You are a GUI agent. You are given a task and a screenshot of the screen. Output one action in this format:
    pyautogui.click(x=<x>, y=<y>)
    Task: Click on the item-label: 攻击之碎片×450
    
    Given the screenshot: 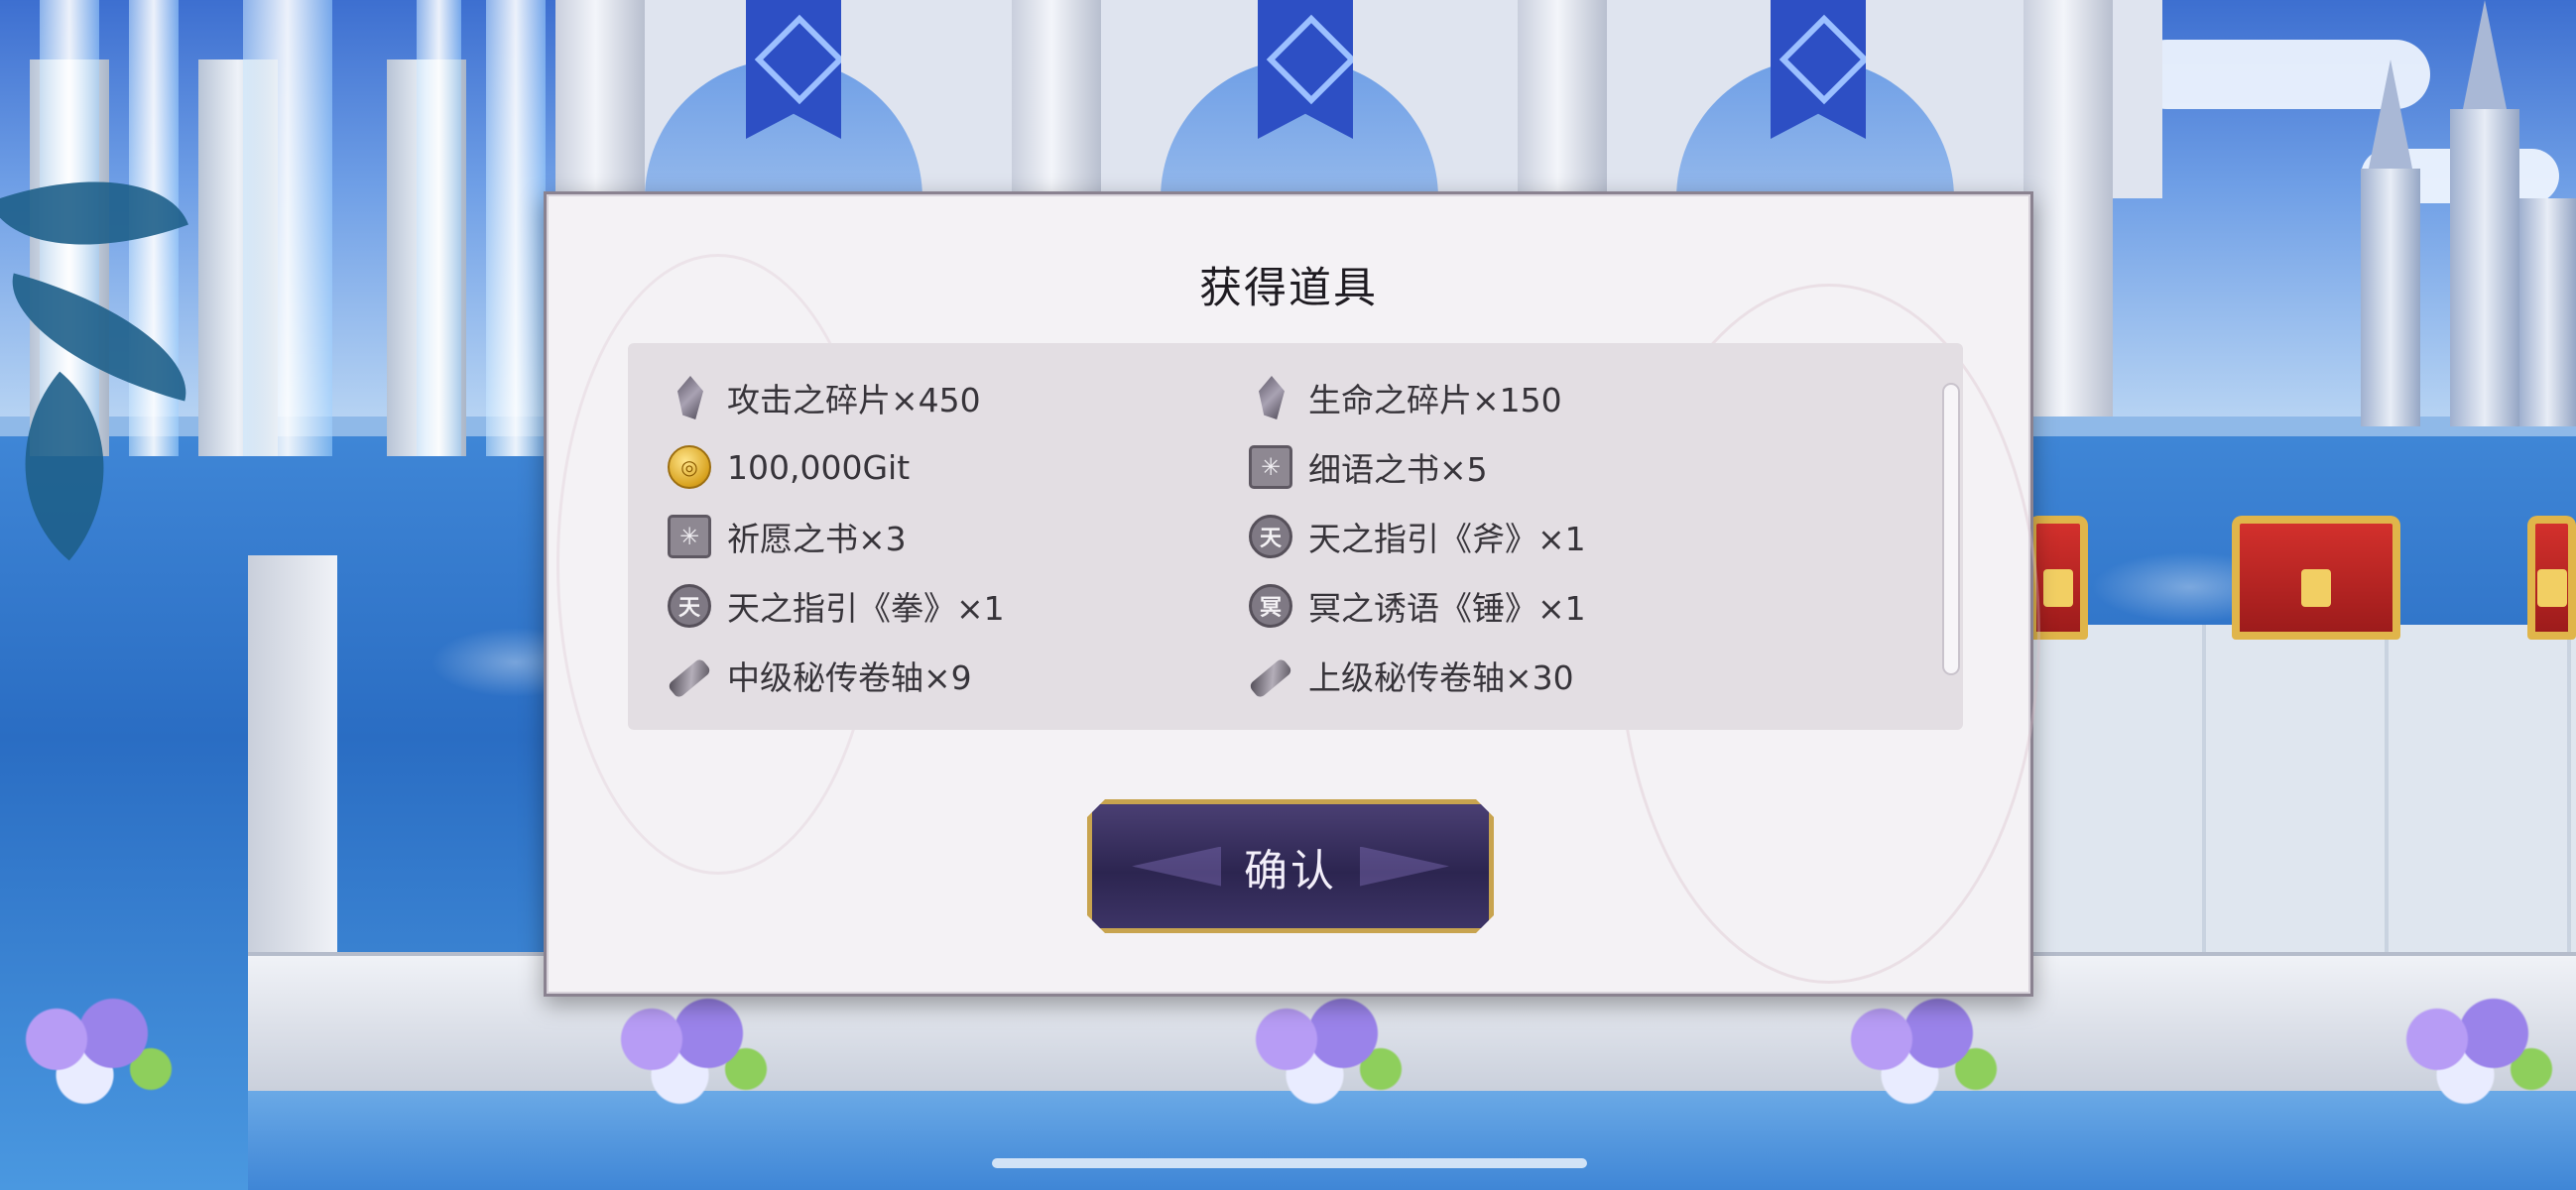 What is the action you would take?
    pyautogui.click(x=854, y=400)
    